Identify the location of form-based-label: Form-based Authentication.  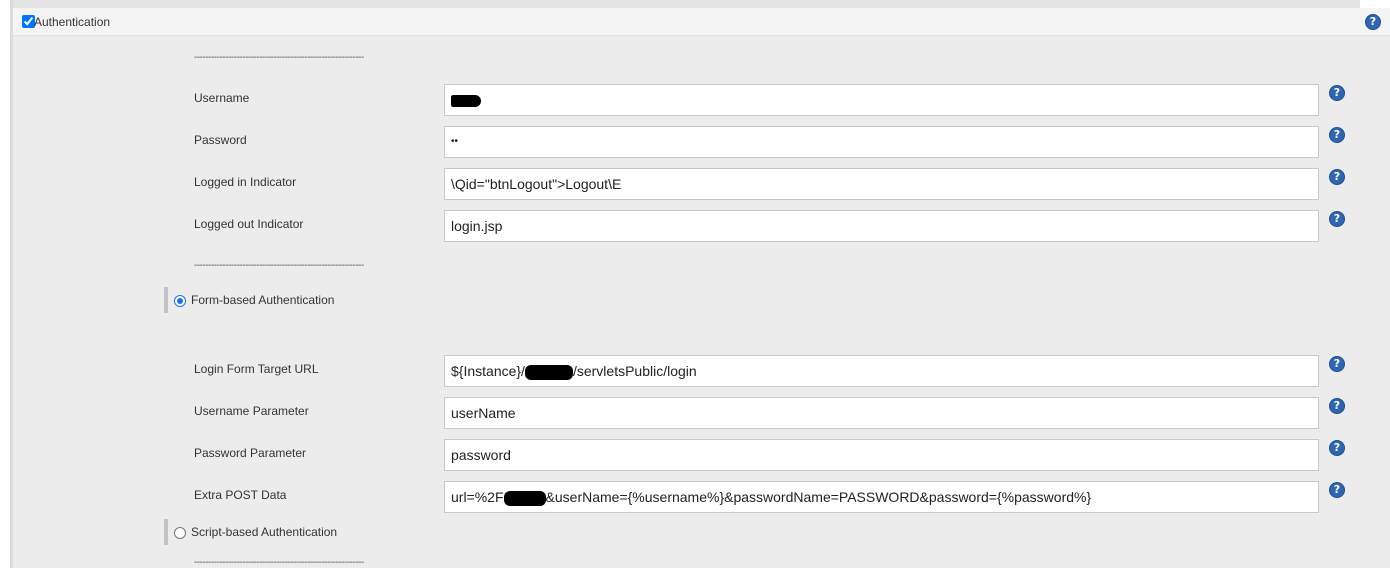
(262, 300).